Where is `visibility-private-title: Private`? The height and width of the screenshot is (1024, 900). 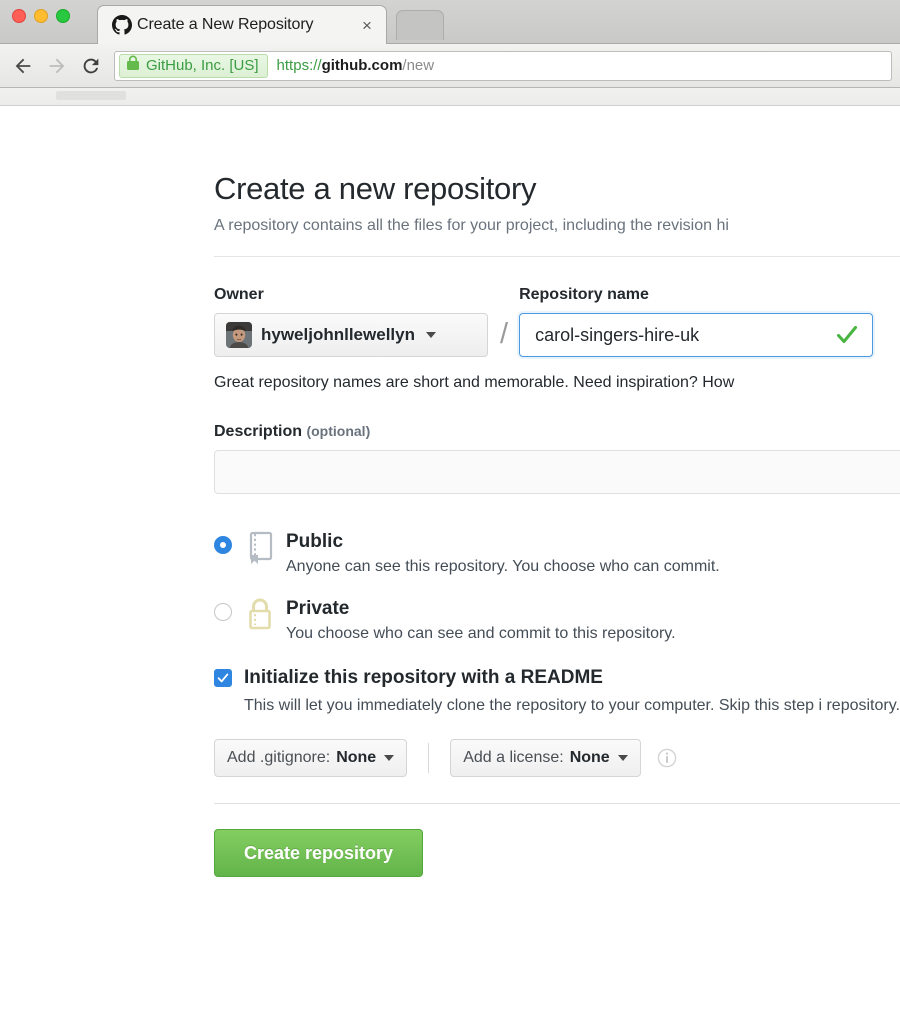
visibility-private-title: Private is located at coordinates (318, 608).